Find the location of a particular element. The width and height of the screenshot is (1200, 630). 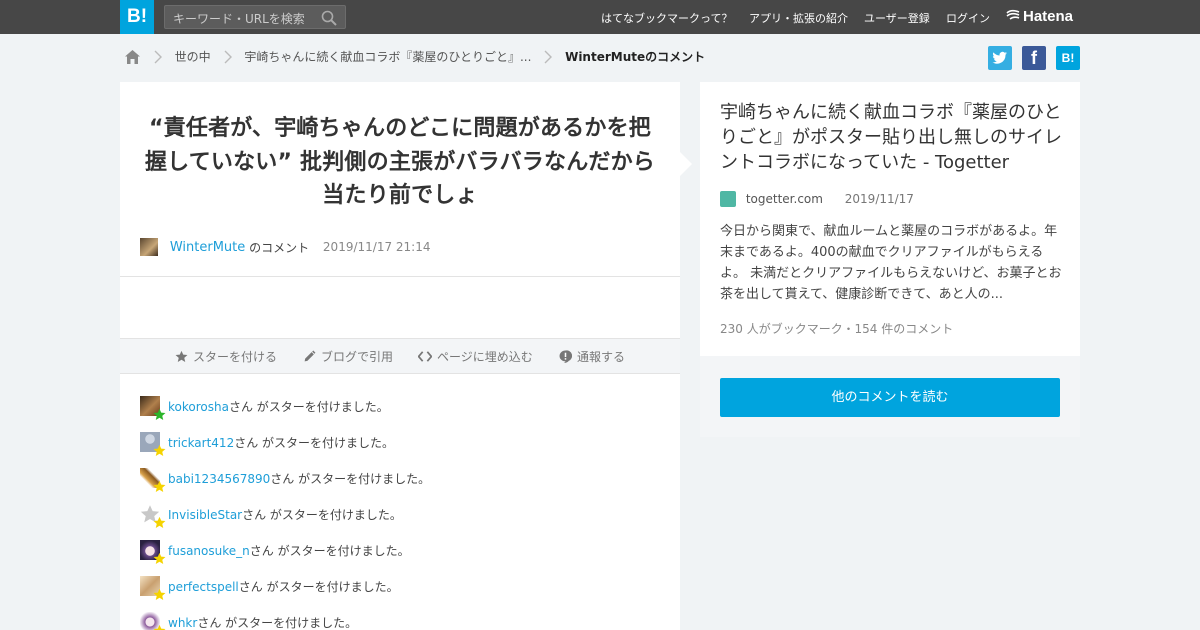

hatena-mark-icon is located at coordinates (1013, 14).